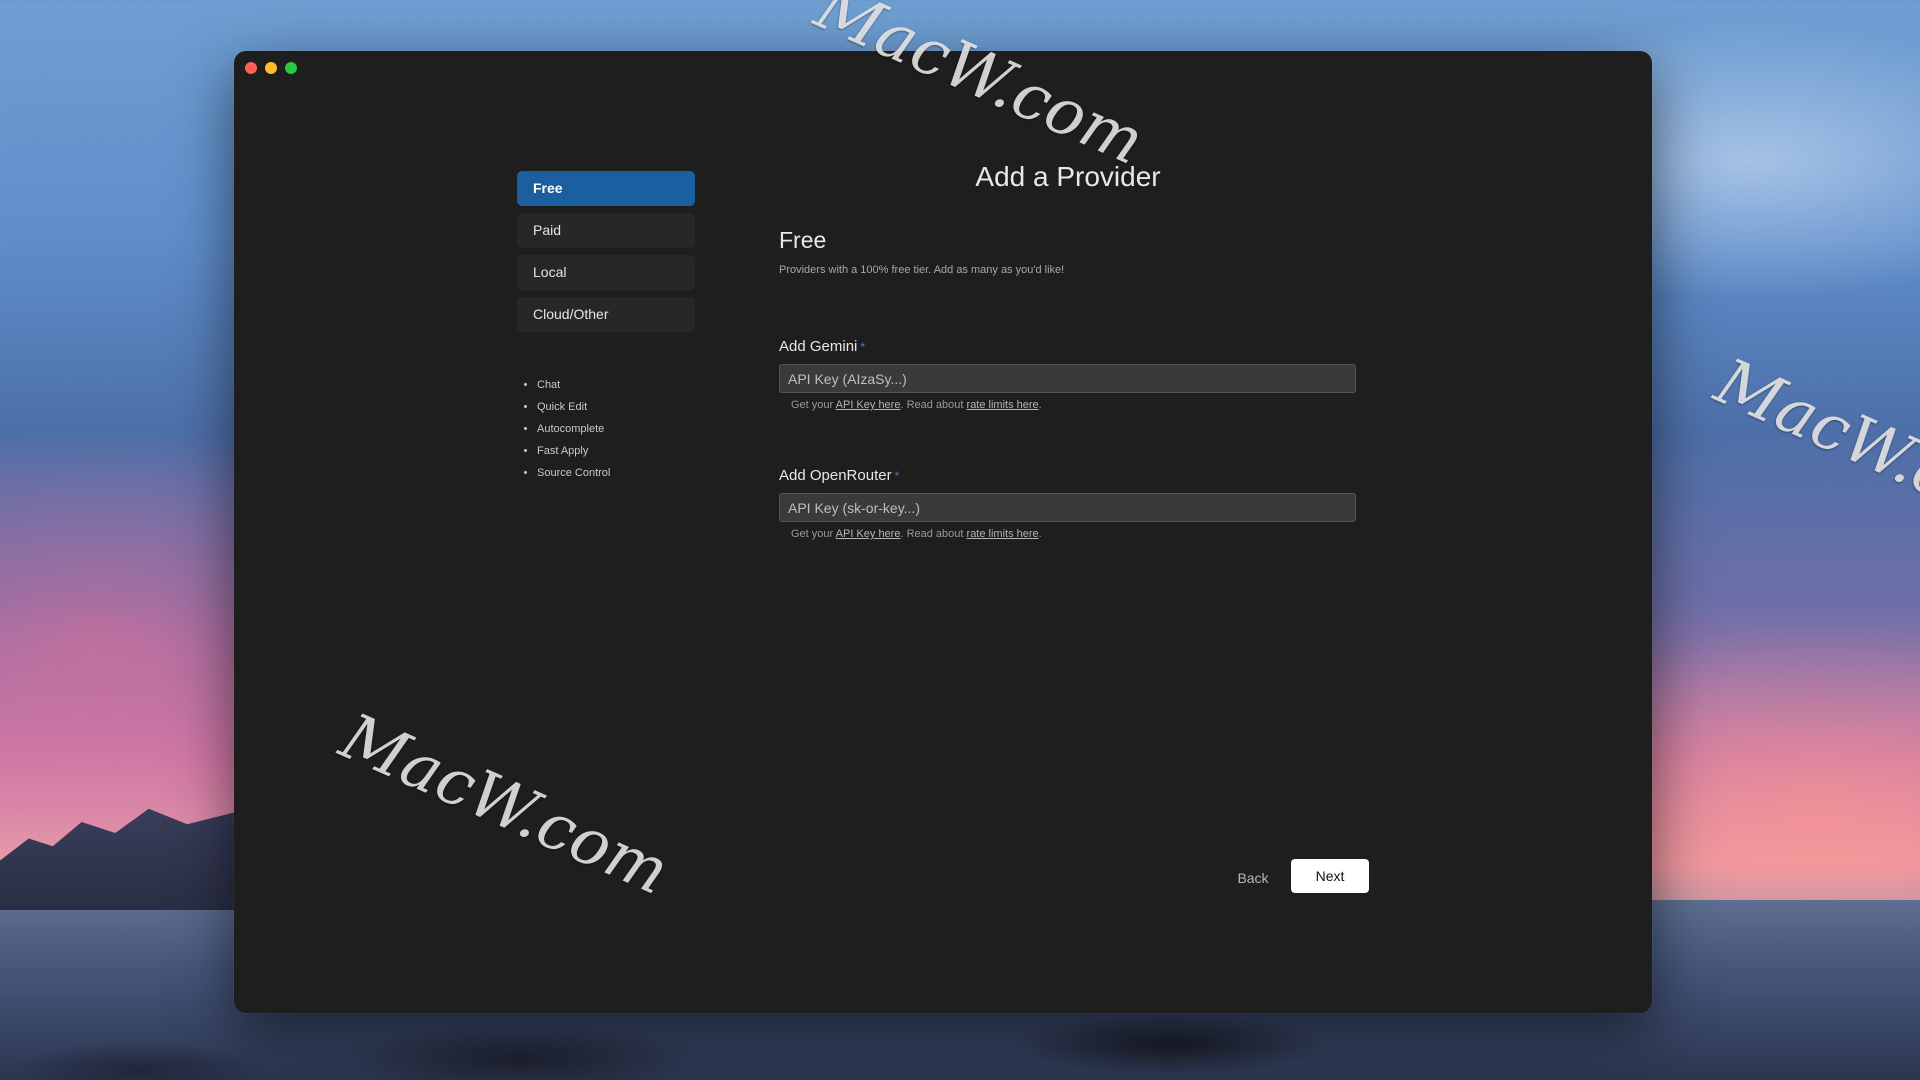 This screenshot has height=1080, width=1920. What do you see at coordinates (606, 188) in the screenshot?
I see `tab-free: Free` at bounding box center [606, 188].